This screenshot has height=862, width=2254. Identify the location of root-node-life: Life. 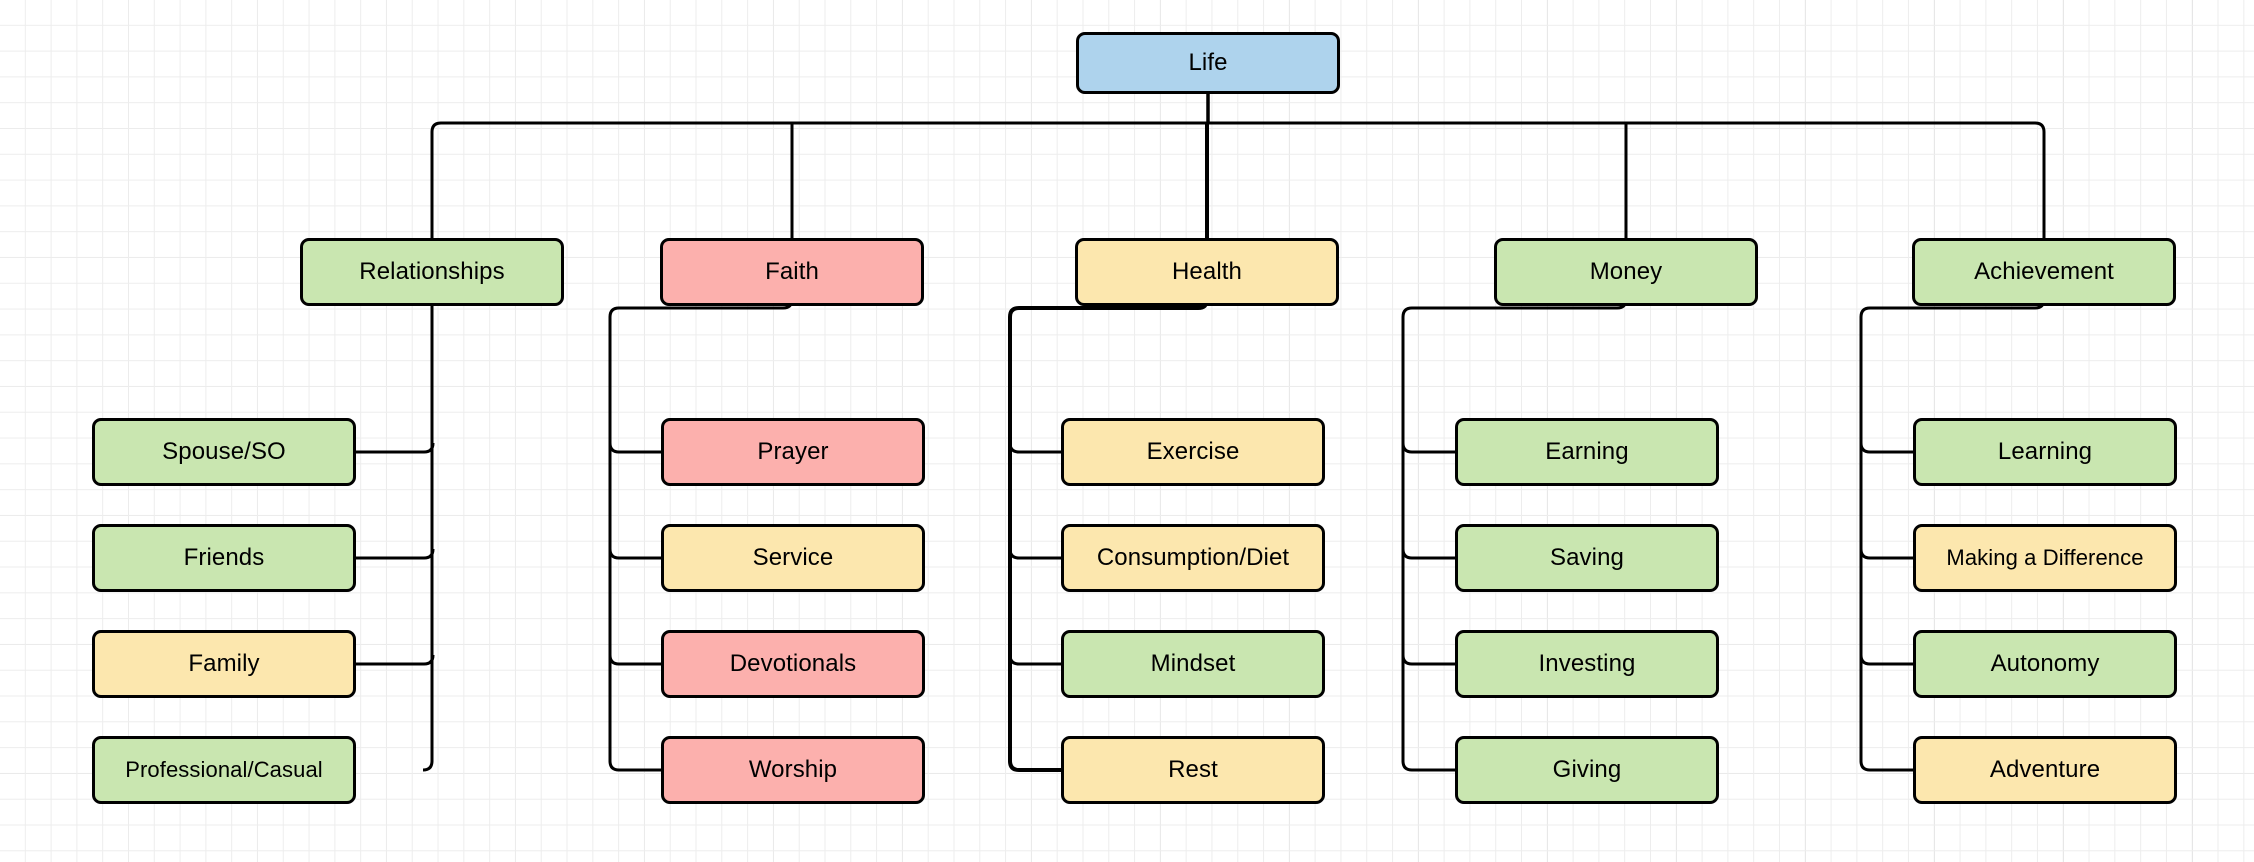
(1208, 63).